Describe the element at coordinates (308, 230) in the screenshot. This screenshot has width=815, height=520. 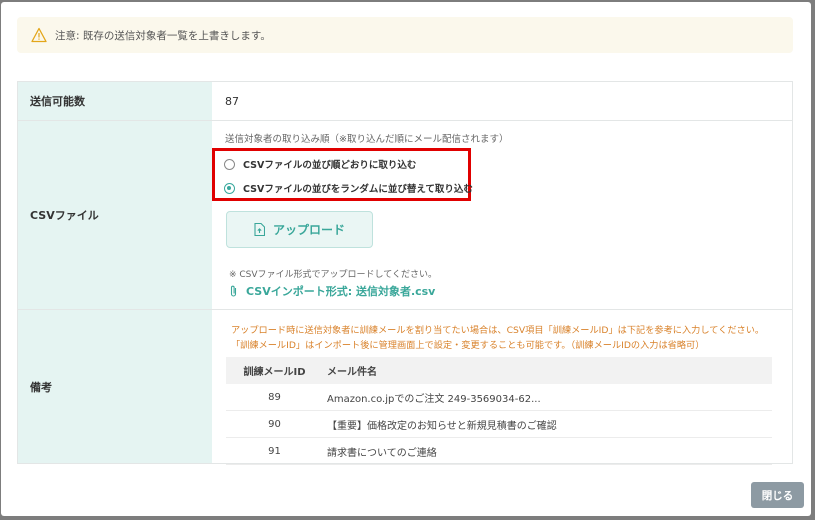
I see `upload-button-label: アップロード` at that location.